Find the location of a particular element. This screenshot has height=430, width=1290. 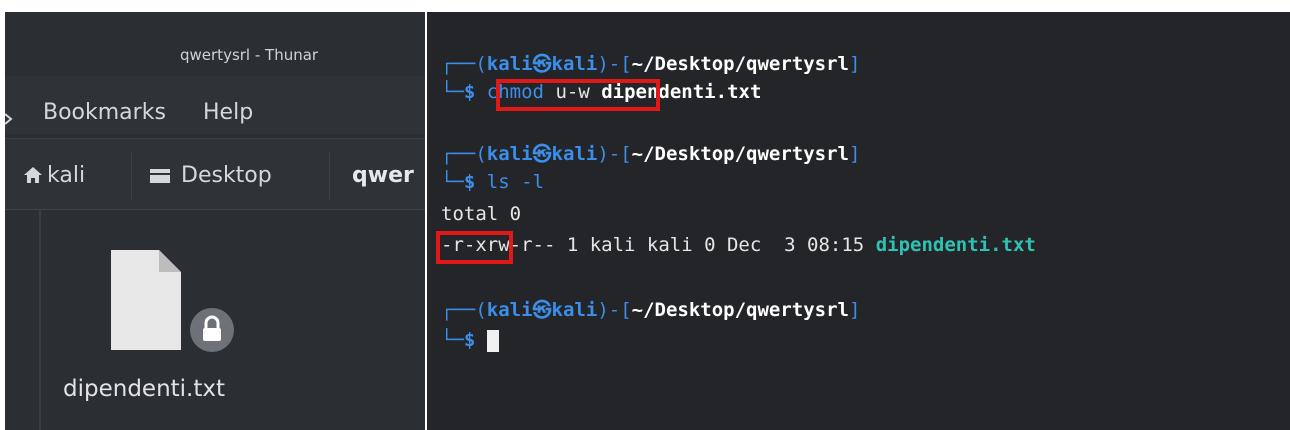

text-cursor is located at coordinates (492, 340).